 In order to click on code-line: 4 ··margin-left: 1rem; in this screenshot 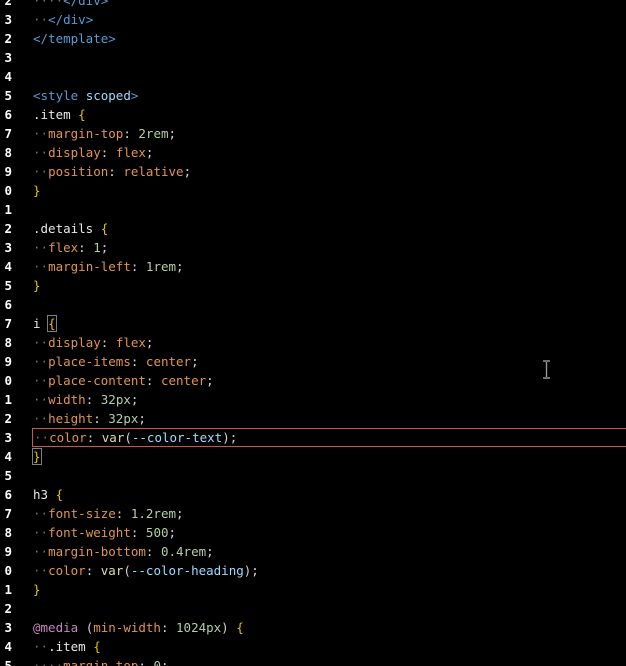, I will do `click(313, 266)`.